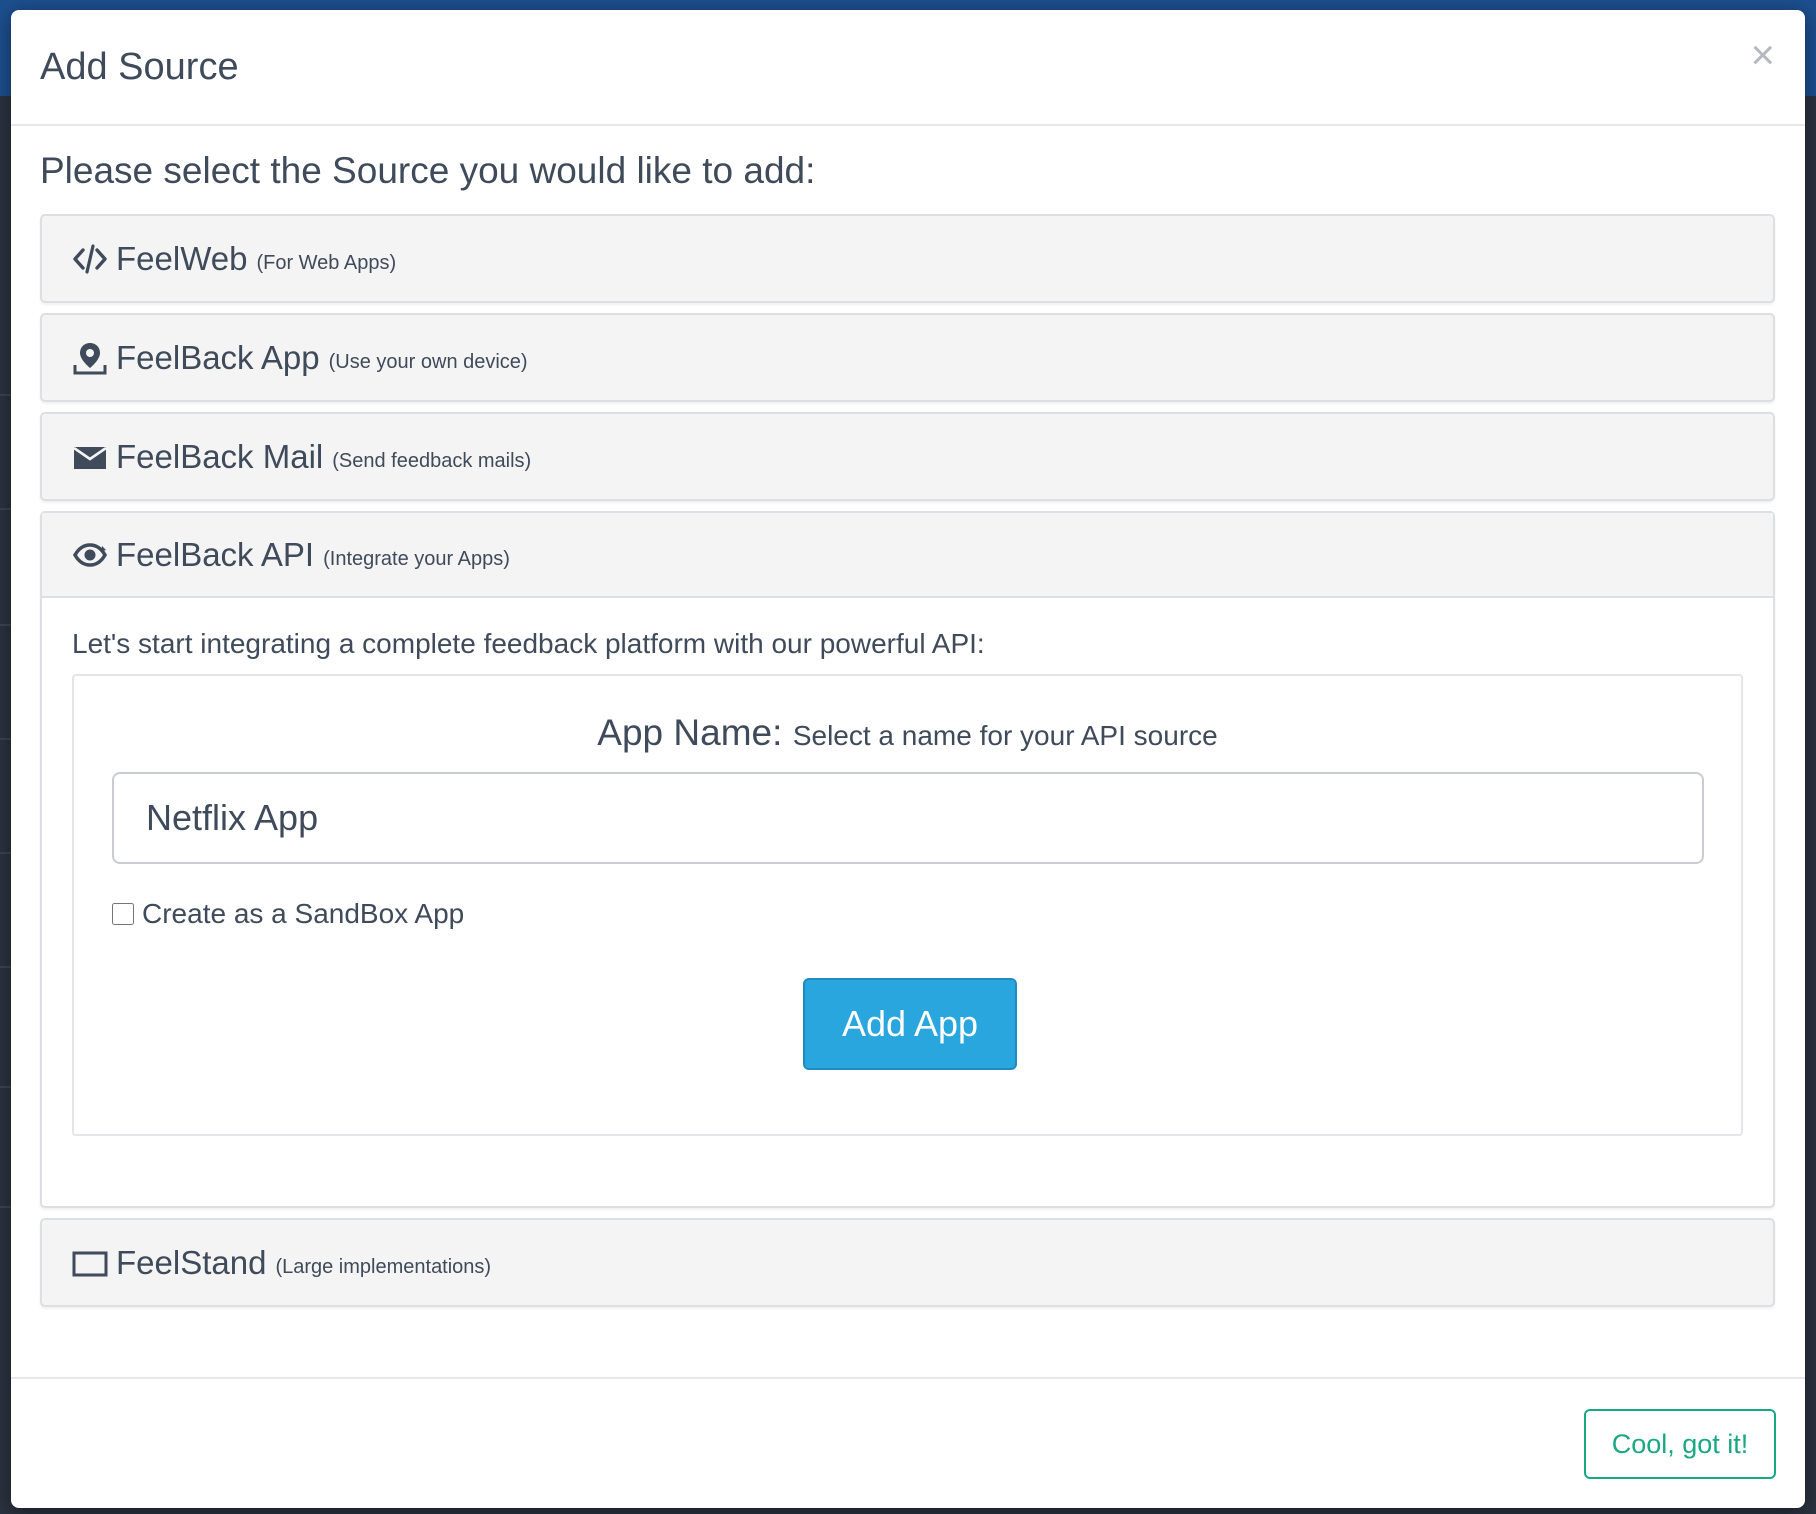  What do you see at coordinates (182, 258) in the screenshot?
I see `source-title: FeelWeb` at bounding box center [182, 258].